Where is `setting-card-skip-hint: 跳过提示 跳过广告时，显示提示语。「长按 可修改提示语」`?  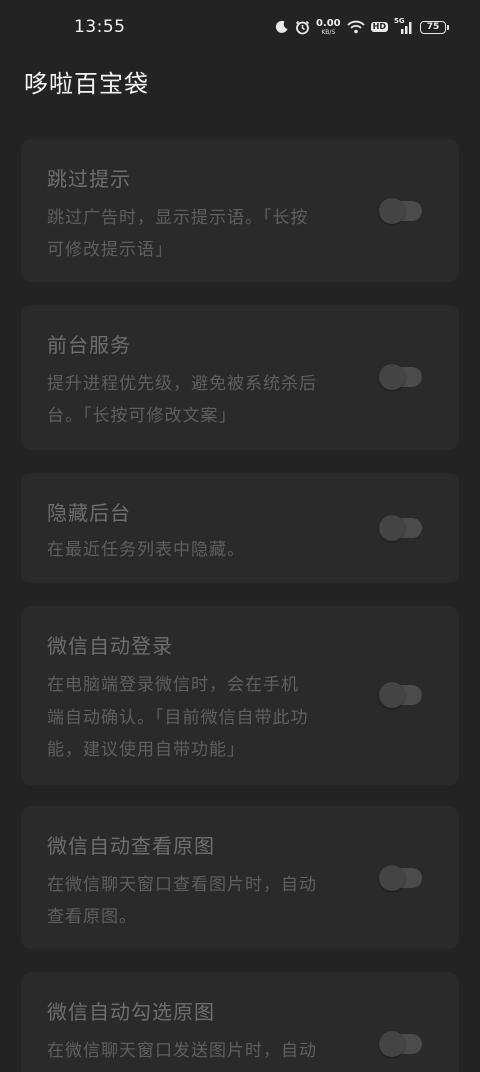 setting-card-skip-hint: 跳过提示 跳过广告时，显示提示语。「长按 可修改提示语」 is located at coordinates (240, 210).